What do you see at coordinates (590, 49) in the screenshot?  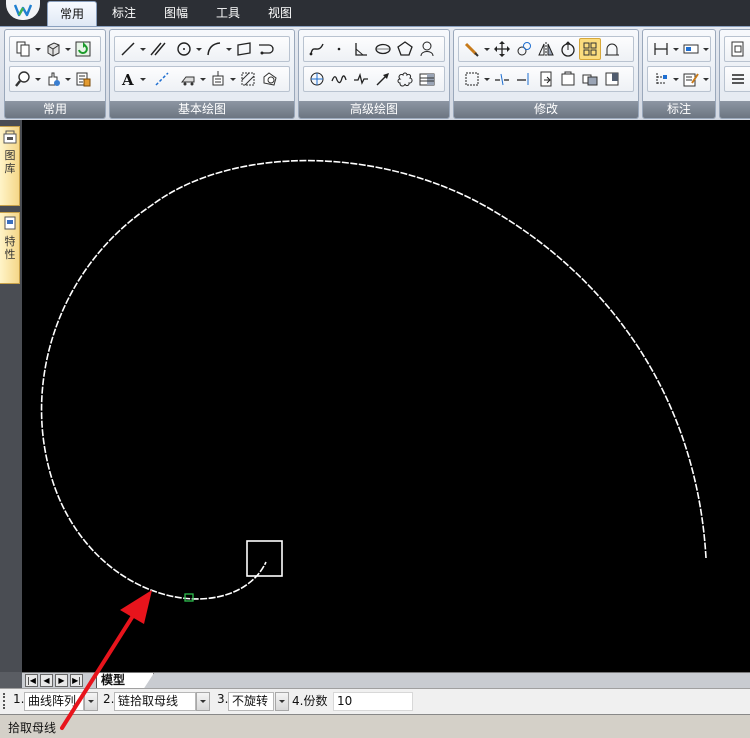 I see `array-icon` at bounding box center [590, 49].